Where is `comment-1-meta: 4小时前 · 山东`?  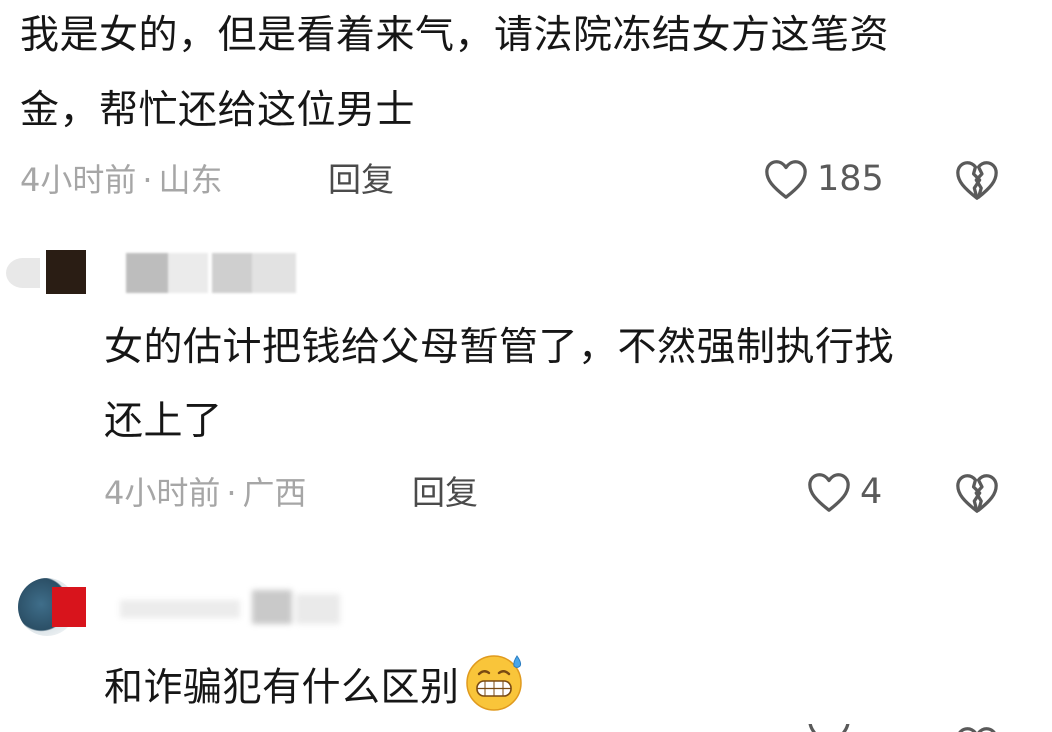 comment-1-meta: 4小时前 · 山东 is located at coordinates (121, 180).